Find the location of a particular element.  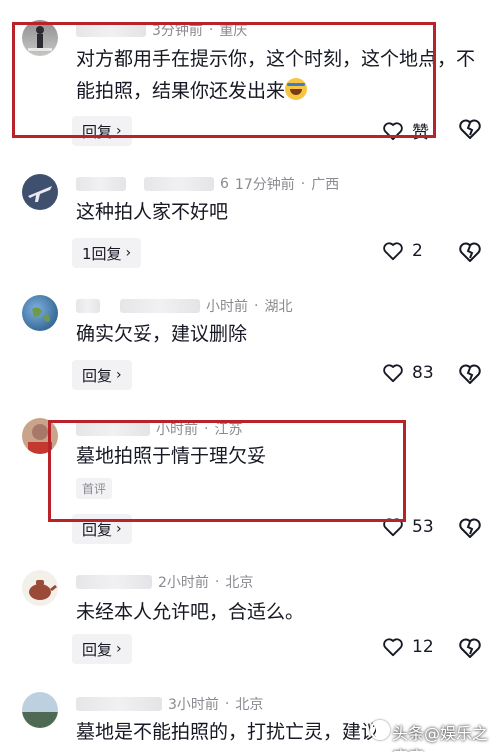

like-button: 83 is located at coordinates (408, 373).